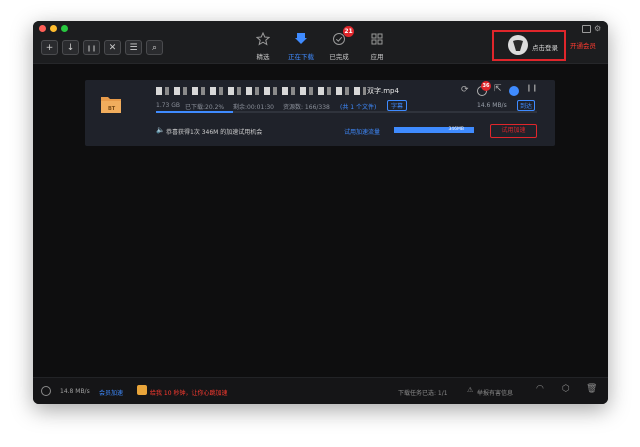 Image resolution: width=640 pixels, height=447 pixels. What do you see at coordinates (339, 43) in the screenshot?
I see `tab-completed: 已完成 21` at bounding box center [339, 43].